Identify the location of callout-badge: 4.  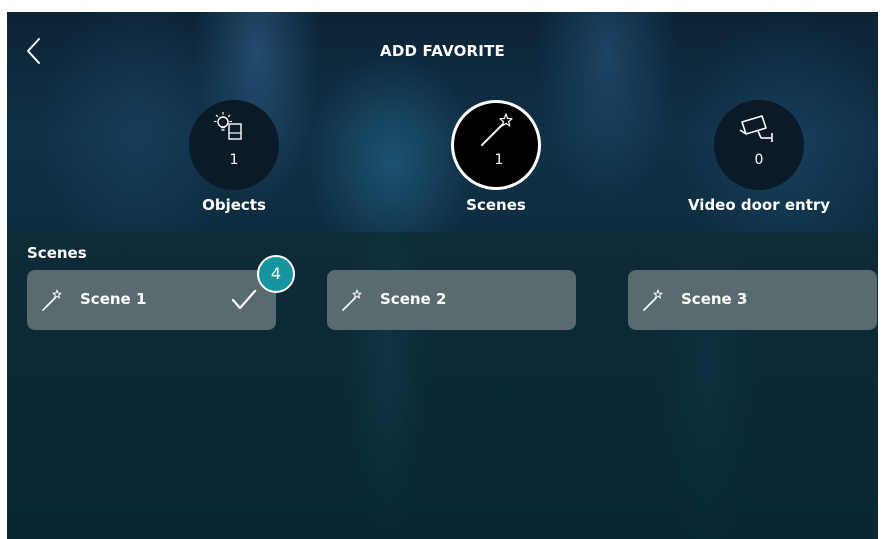
(276, 274).